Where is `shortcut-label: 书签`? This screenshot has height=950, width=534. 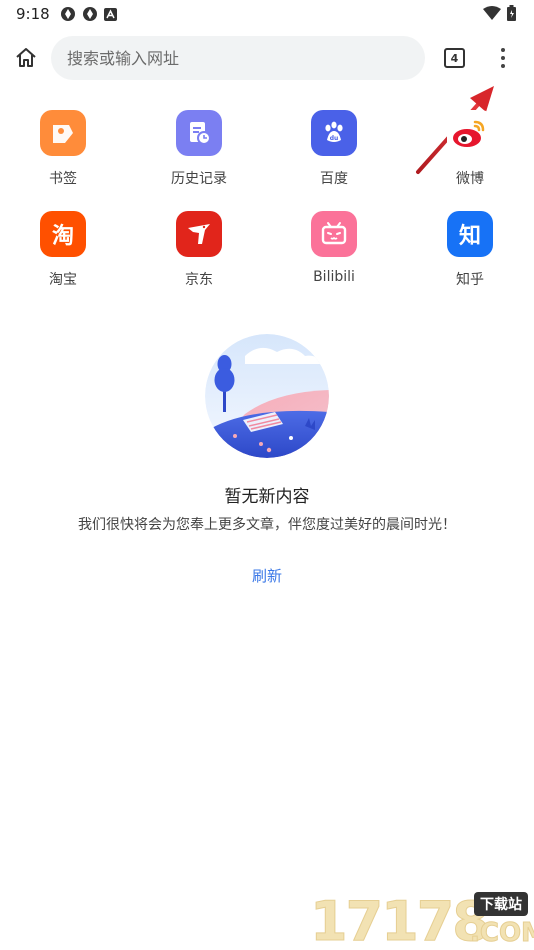
shortcut-label: 书签 is located at coordinates (63, 179).